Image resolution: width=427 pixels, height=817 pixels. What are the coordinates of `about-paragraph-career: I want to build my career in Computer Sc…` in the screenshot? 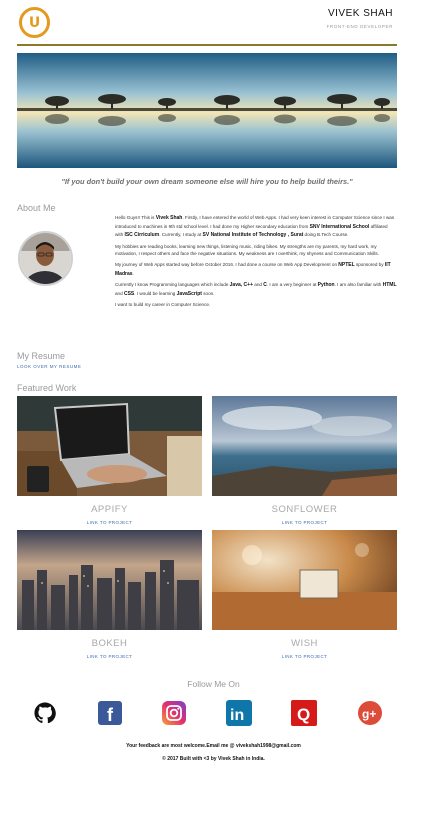 It's located at (163, 305).